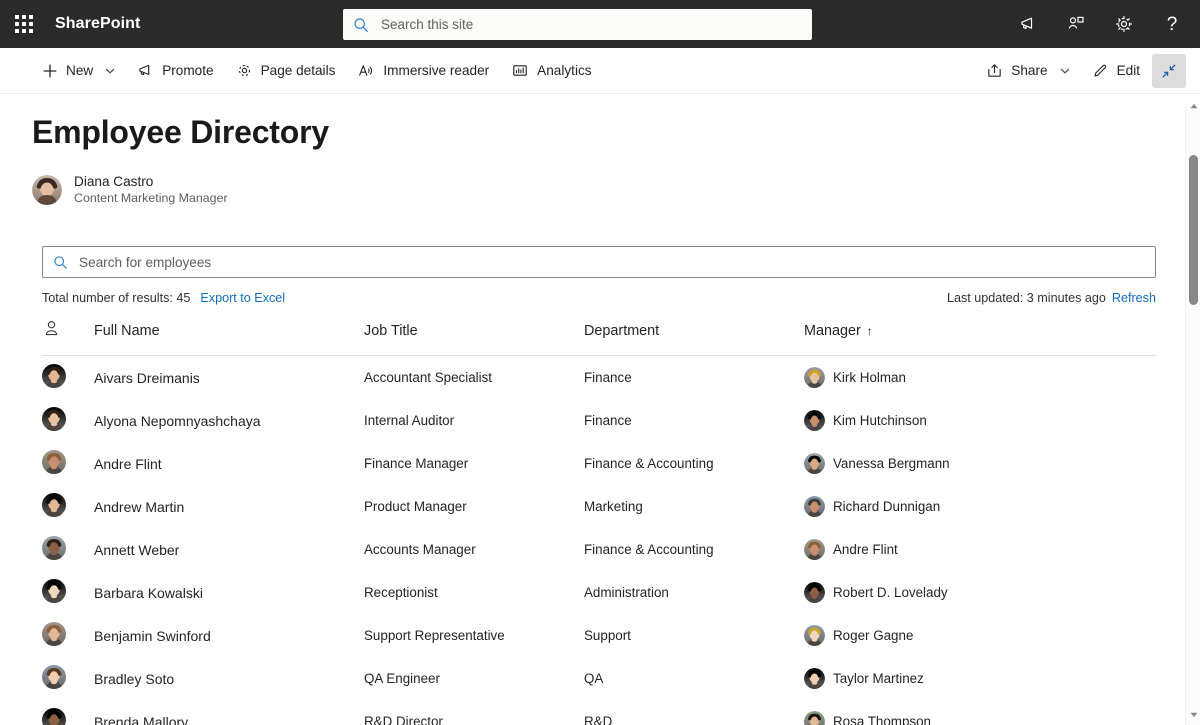  What do you see at coordinates (229, 378) in the screenshot?
I see `cell-full-name: Aivars Dreimanis` at bounding box center [229, 378].